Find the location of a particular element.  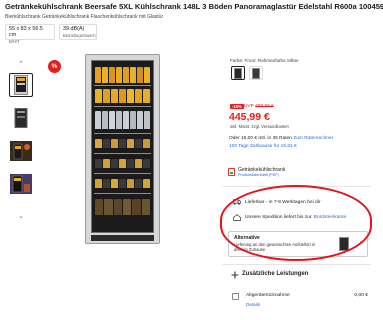

thumbnail-fridge-front is located at coordinates (21, 85).